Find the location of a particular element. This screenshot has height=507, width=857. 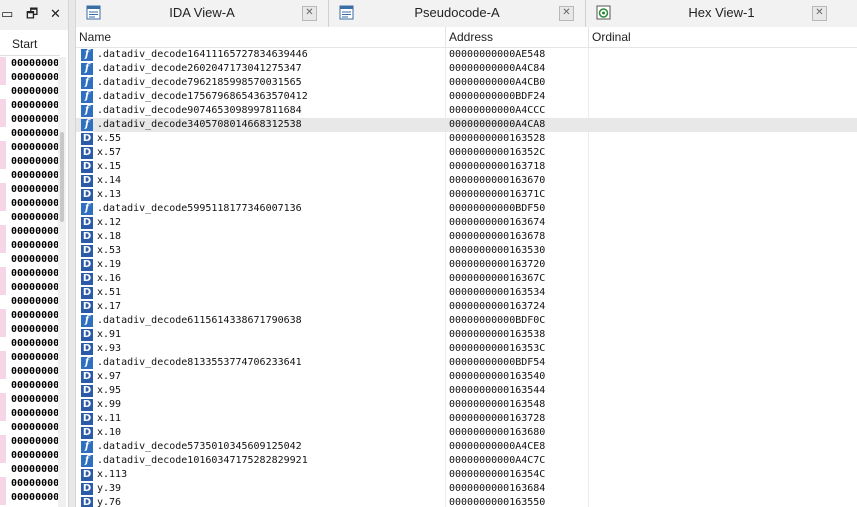

left-scrollbar-thumb is located at coordinates (62, 177).